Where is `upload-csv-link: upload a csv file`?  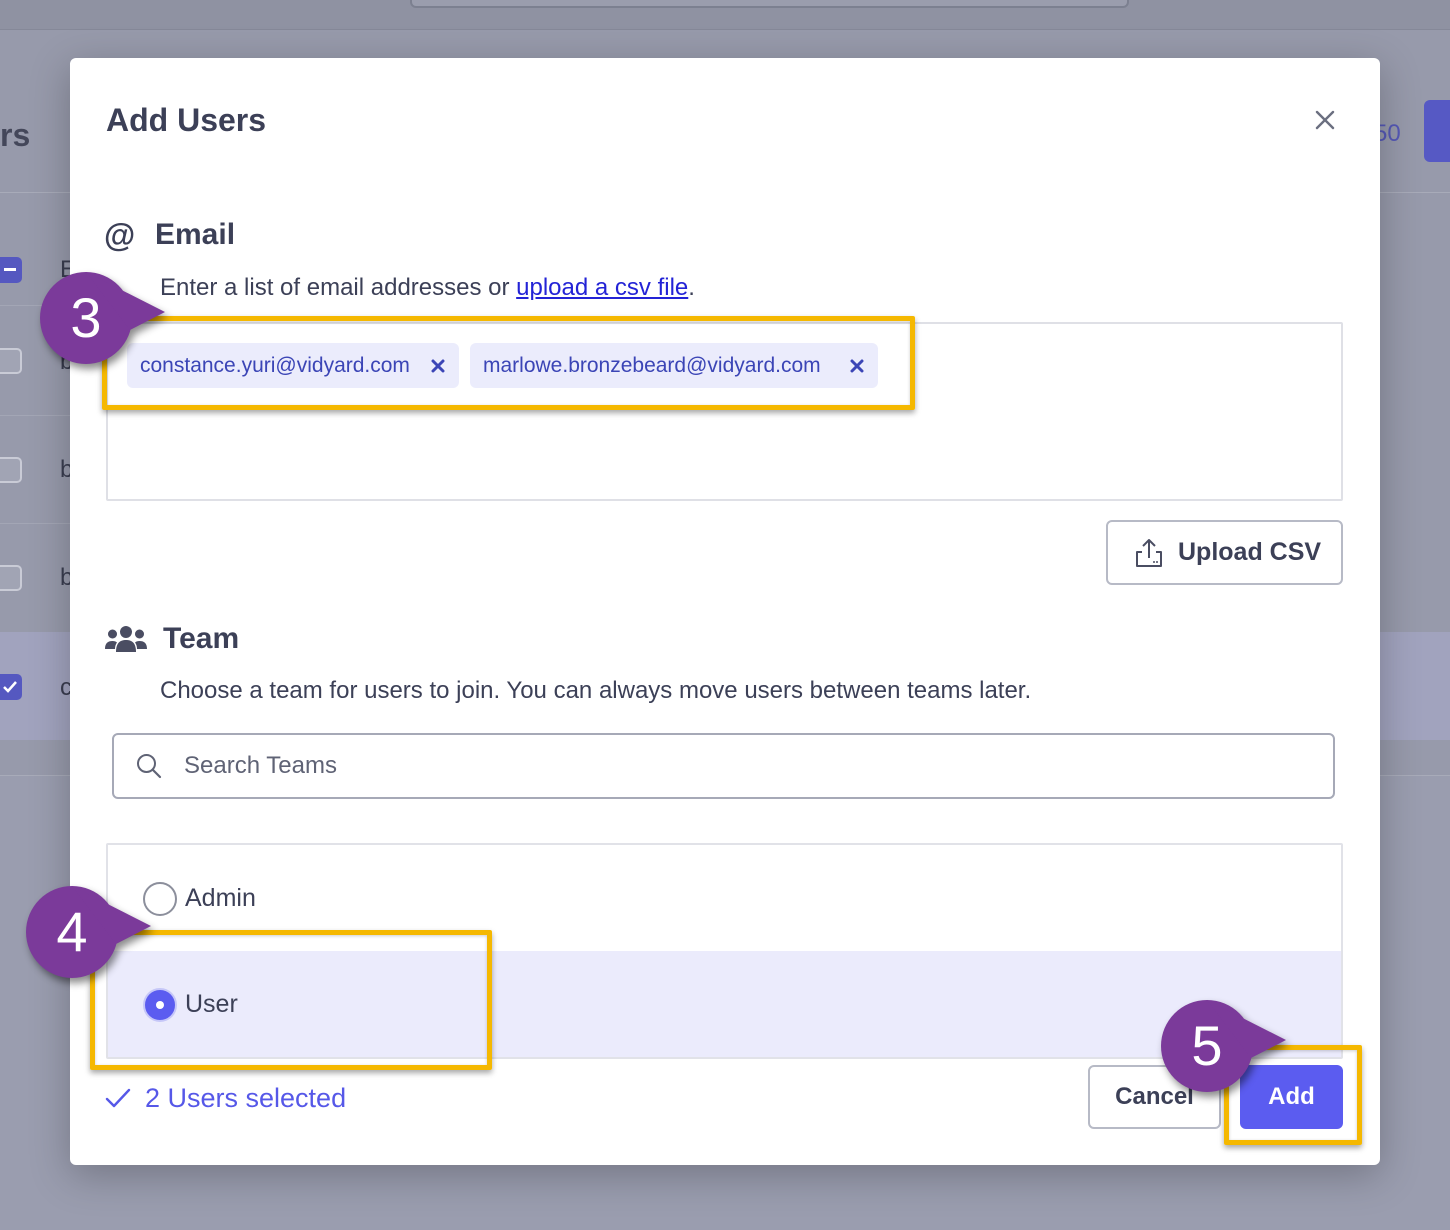 upload-csv-link: upload a csv file is located at coordinates (602, 287).